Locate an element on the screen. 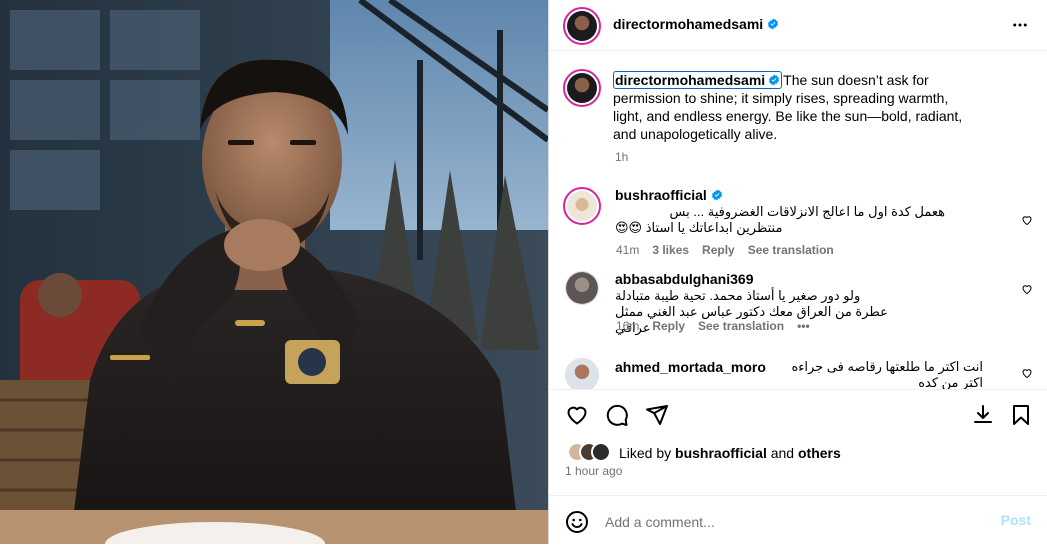  author-avatar is located at coordinates (582, 26).